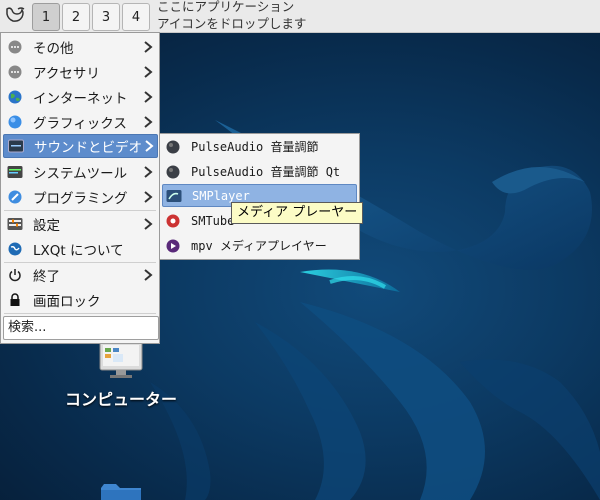 The height and width of the screenshot is (500, 600). Describe the element at coordinates (15, 97) in the screenshot. I see `internet-globe-icon` at that location.